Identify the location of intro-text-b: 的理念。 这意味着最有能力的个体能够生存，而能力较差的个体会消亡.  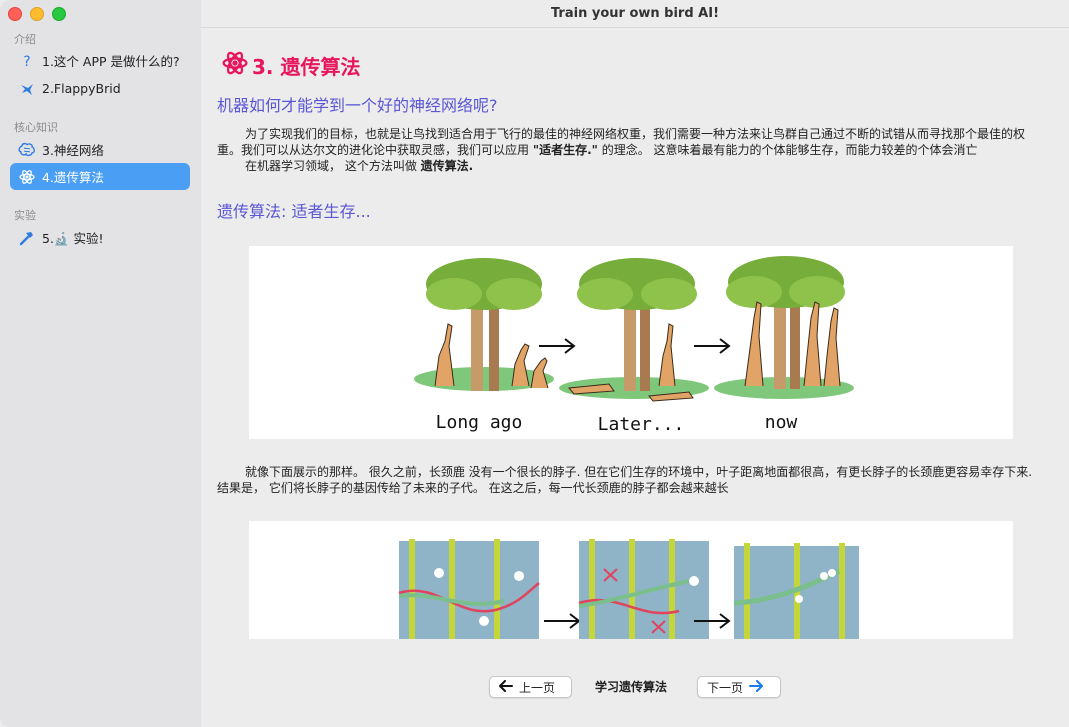
(787, 150).